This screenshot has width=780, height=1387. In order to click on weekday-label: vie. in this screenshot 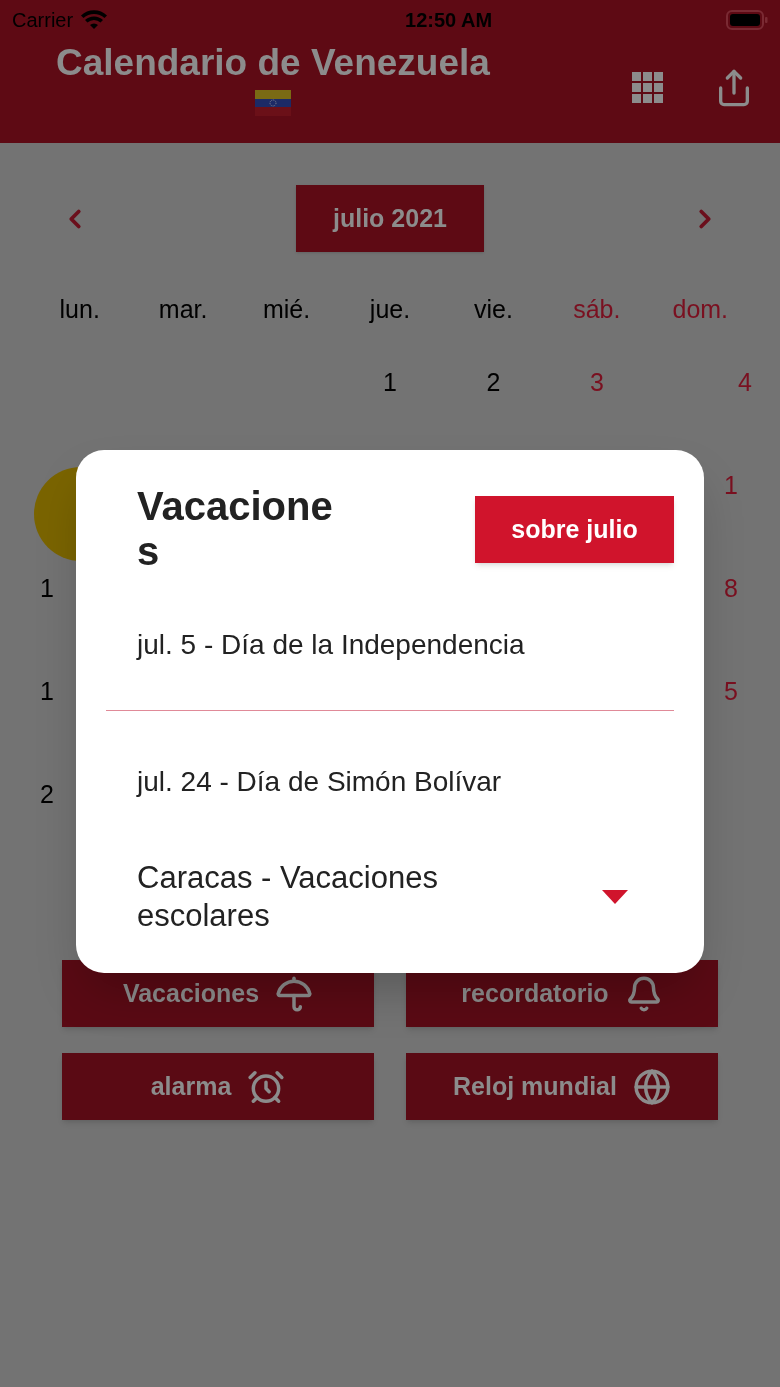, I will do `click(493, 310)`.